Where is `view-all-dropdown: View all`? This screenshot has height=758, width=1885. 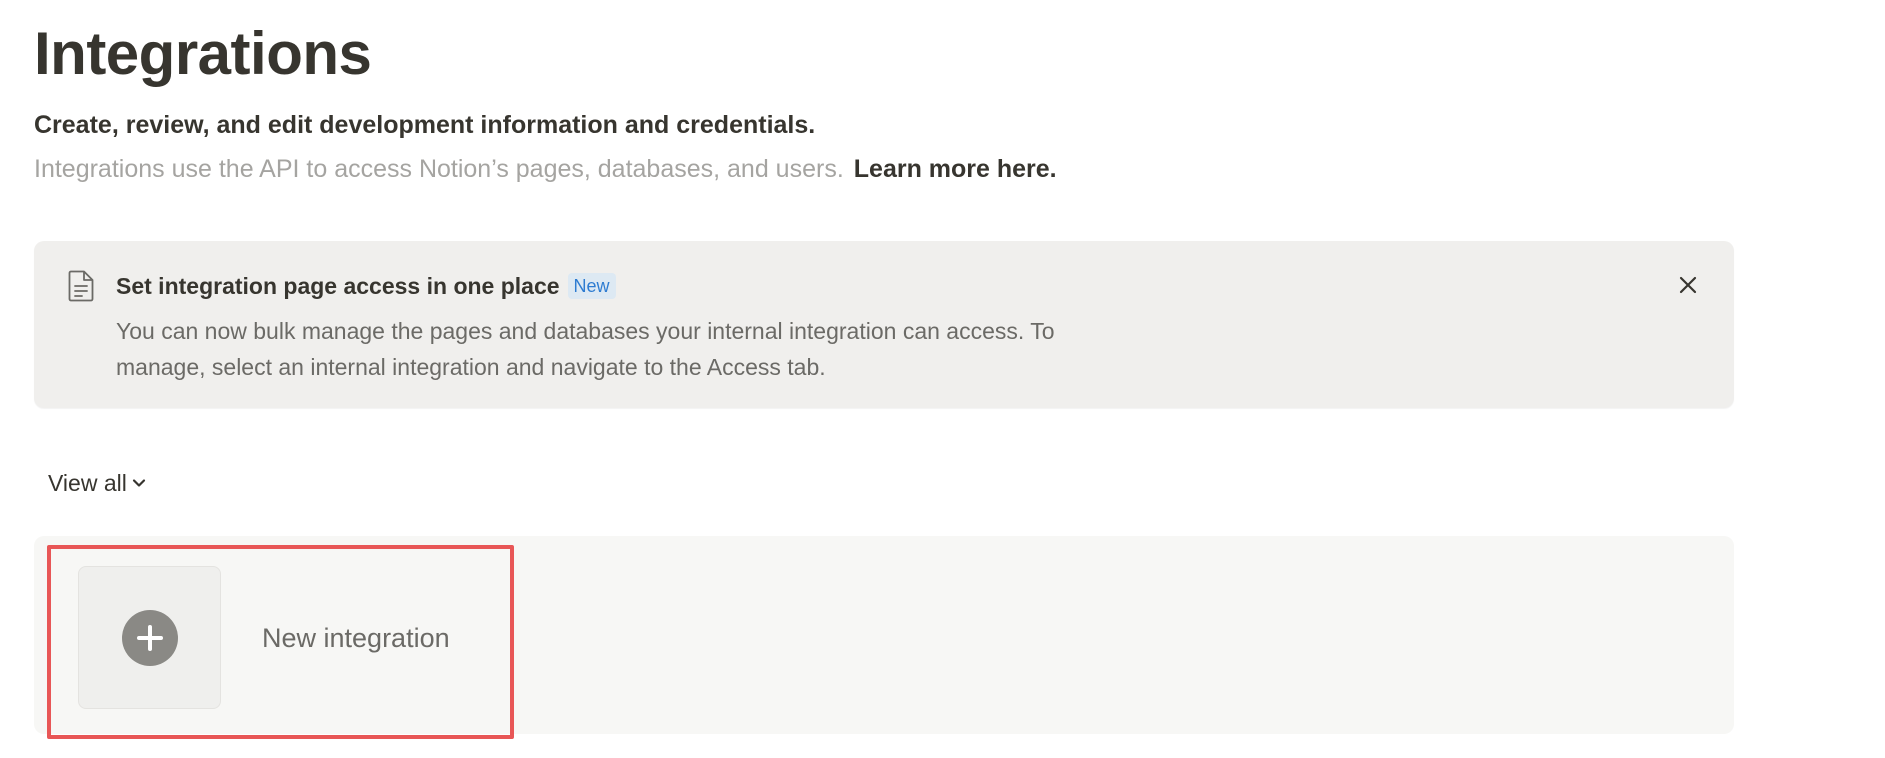
view-all-dropdown: View all is located at coordinates (97, 483).